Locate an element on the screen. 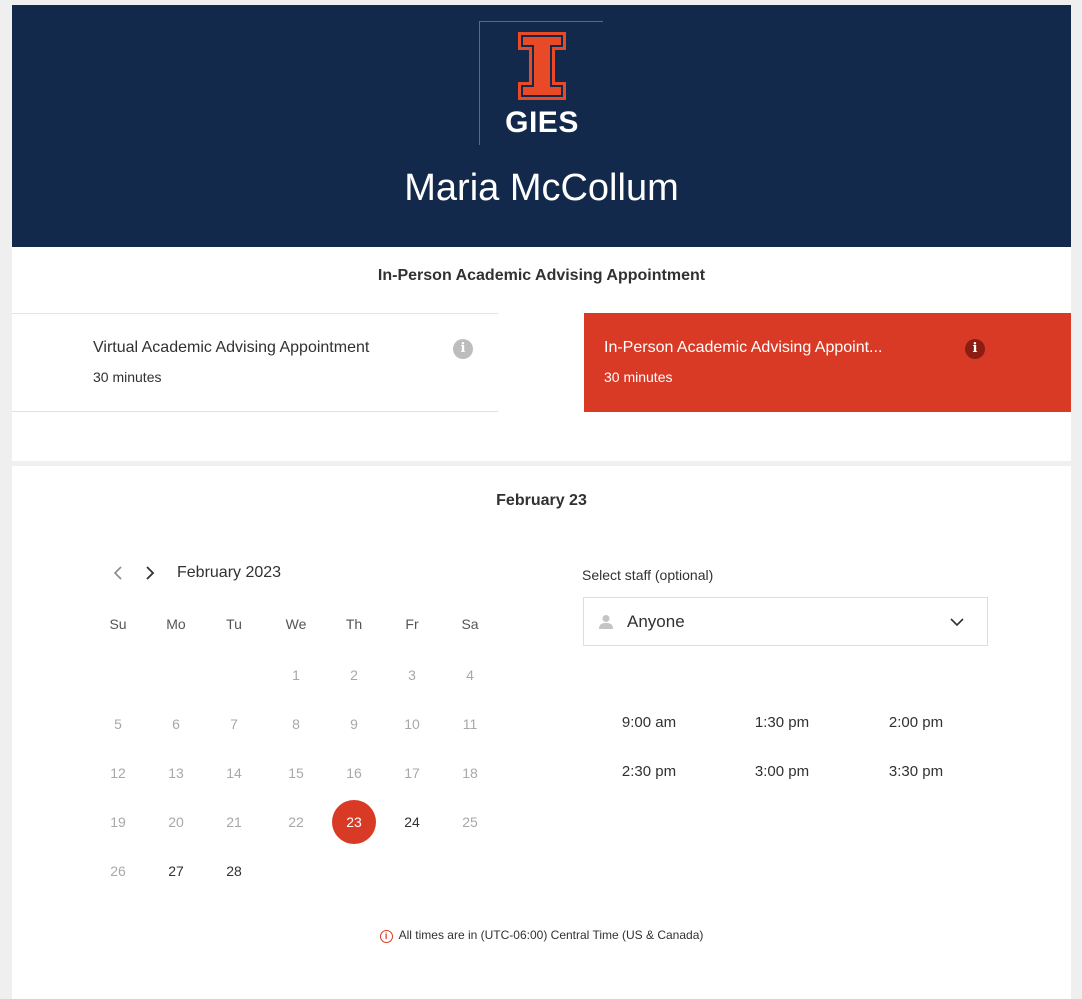 Image resolution: width=1082 pixels, height=999 pixels. calendar-day: 25 is located at coordinates (470, 822).